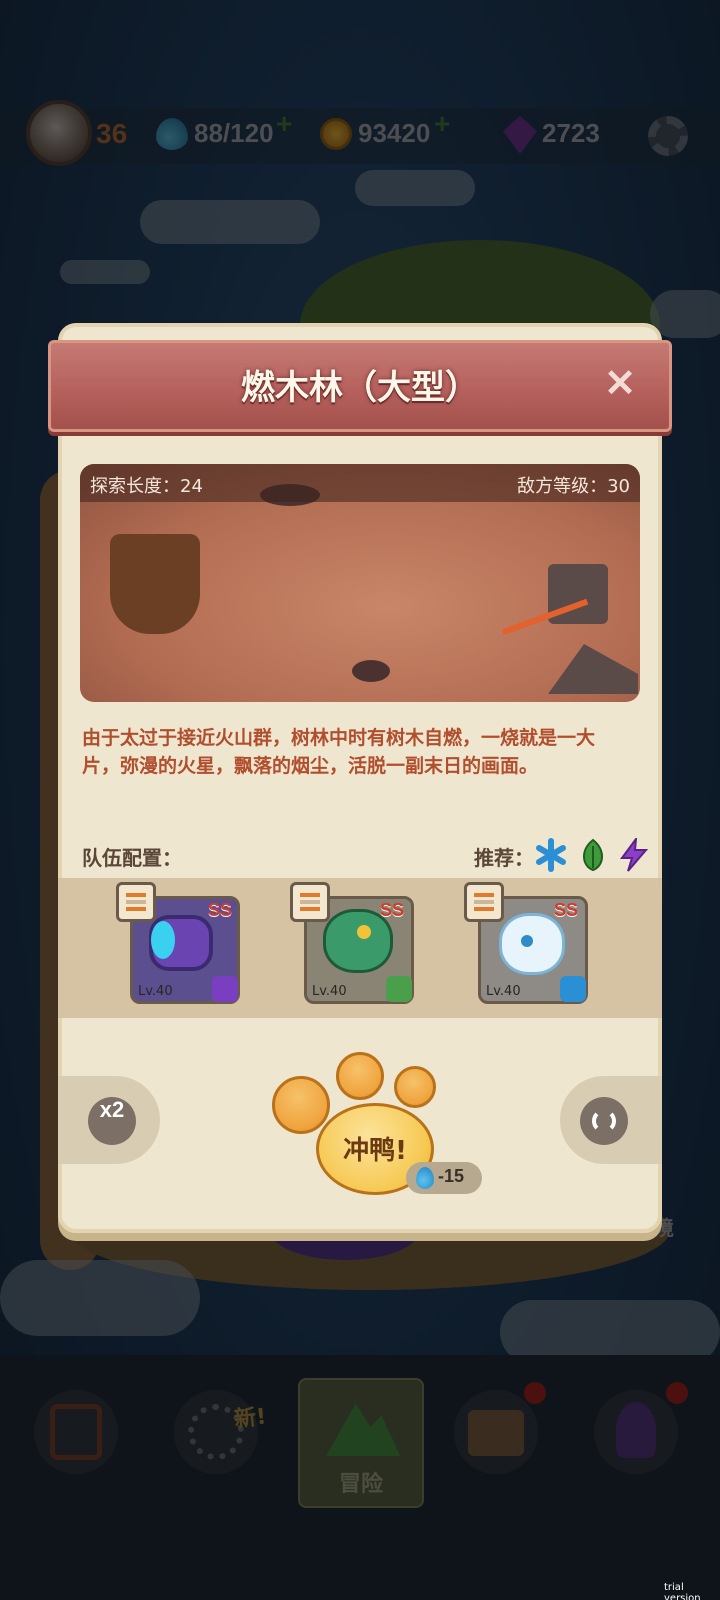  I want to click on enemy-level: 敌方等级：30, so click(573, 486).